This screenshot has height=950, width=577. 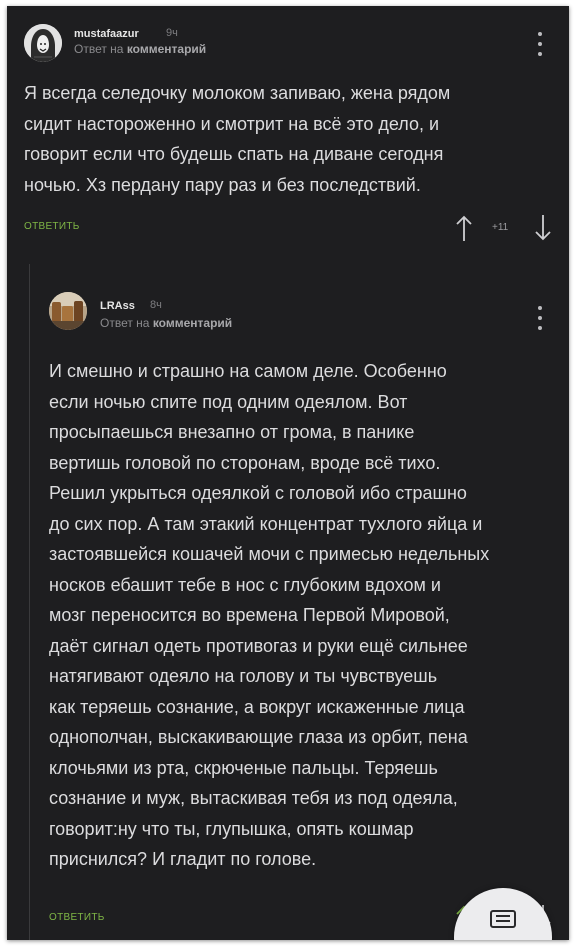 What do you see at coordinates (106, 34) in the screenshot?
I see `username: mustafaazur` at bounding box center [106, 34].